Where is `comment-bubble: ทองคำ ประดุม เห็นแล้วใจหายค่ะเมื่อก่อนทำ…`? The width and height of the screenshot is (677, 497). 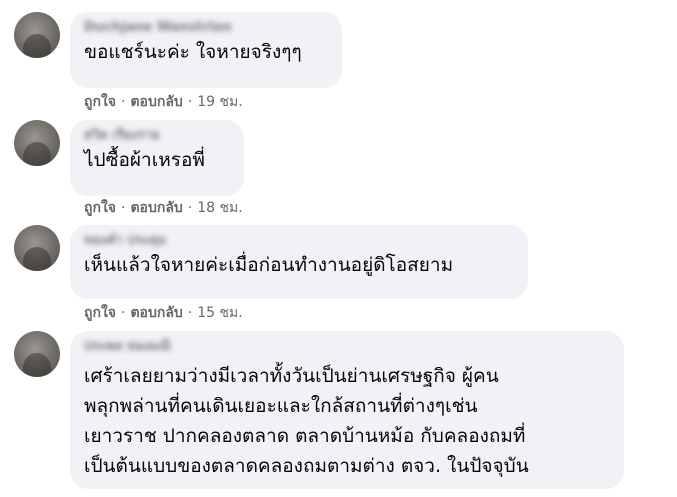 comment-bubble: ทองคำ ประดุม เห็นแล้วใจหายค่ะเมื่อก่อนทำ… is located at coordinates (299, 262).